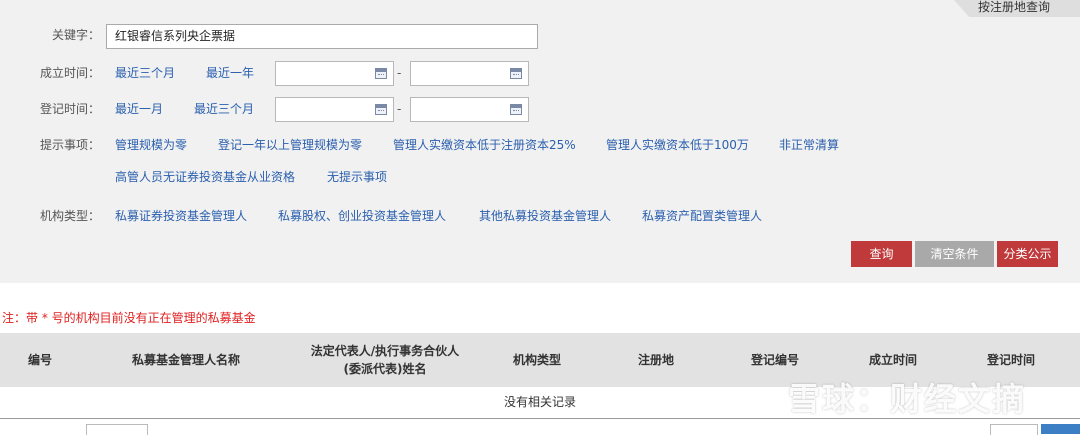  I want to click on note-text: 注：带 * 号的机构目前没有正在管理的私募基金, so click(129, 318).